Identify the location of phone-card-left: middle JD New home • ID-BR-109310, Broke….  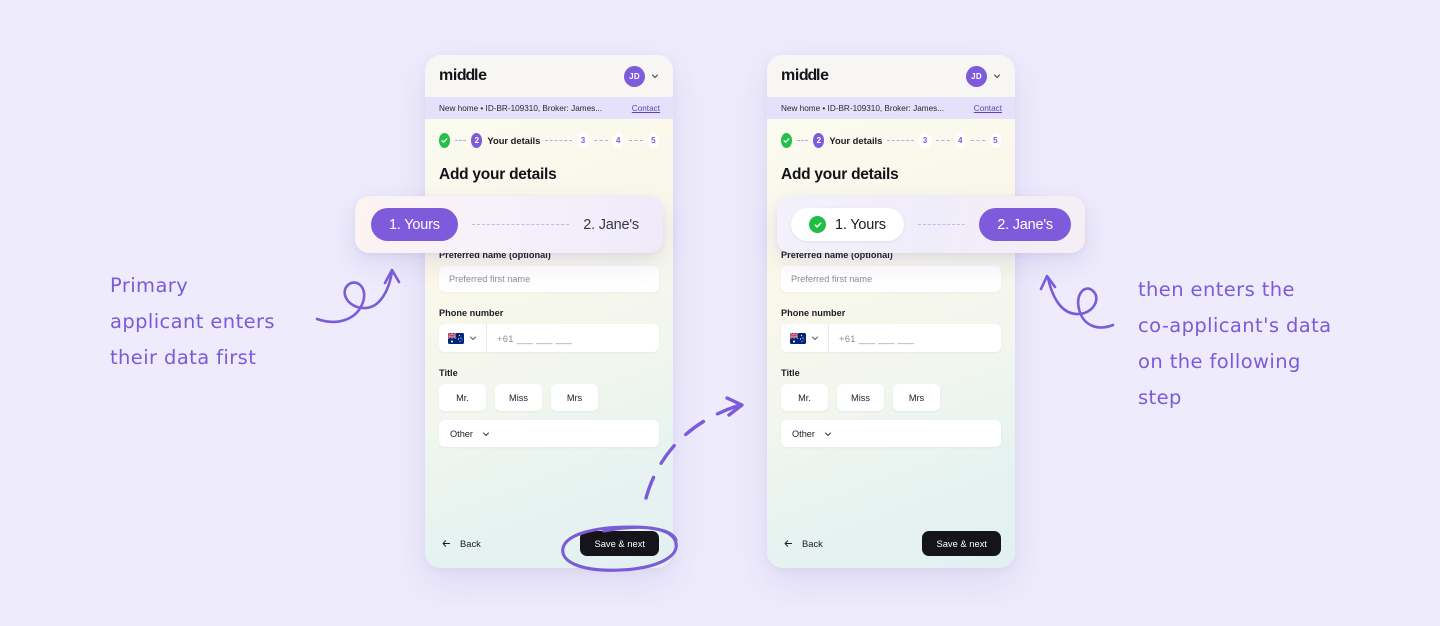
(549, 311).